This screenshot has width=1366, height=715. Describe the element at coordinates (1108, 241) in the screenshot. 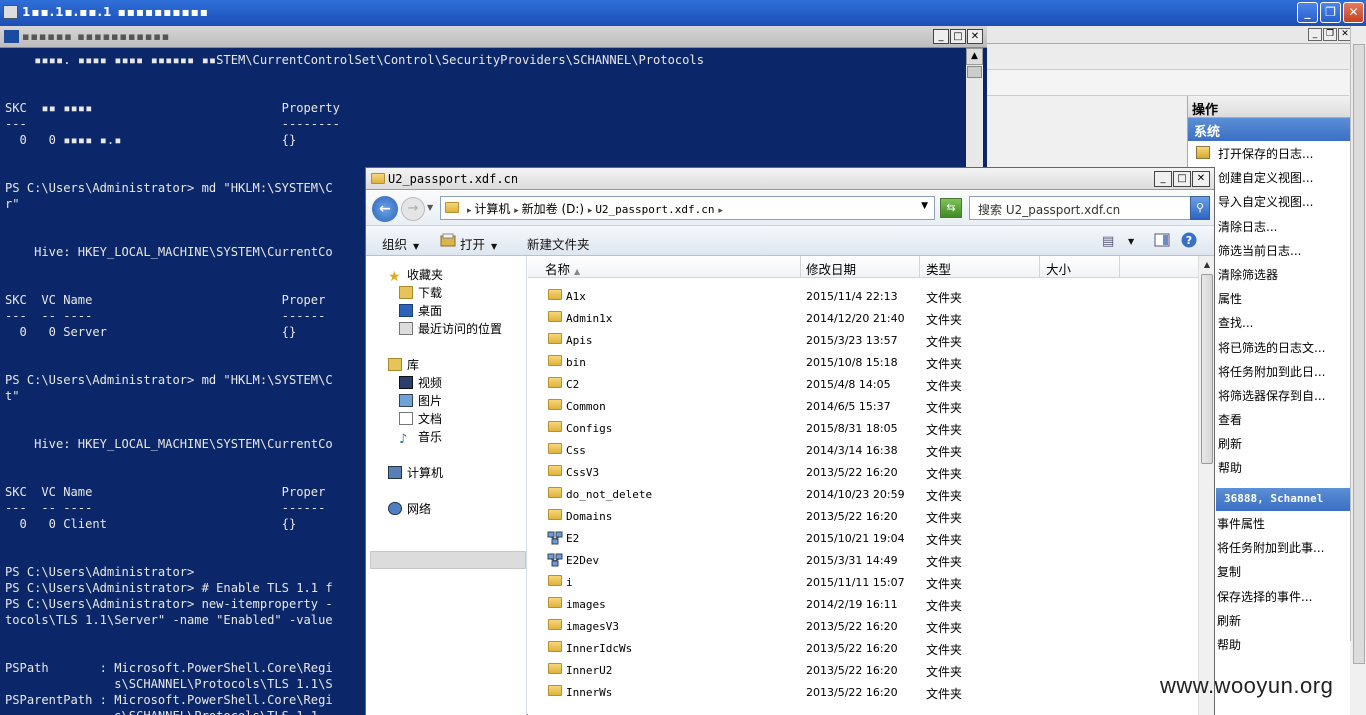

I see `view-icon: ▤` at that location.